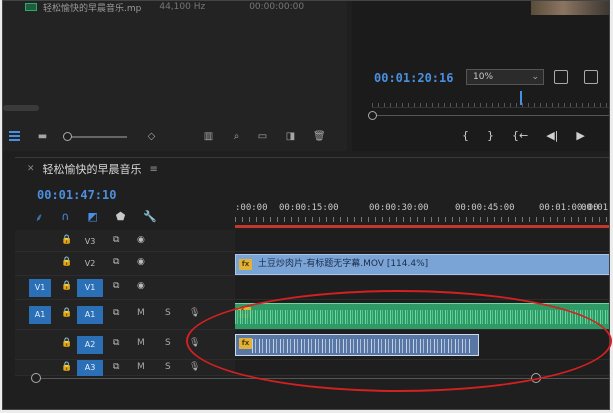 This screenshot has height=413, width=613. What do you see at coordinates (90, 315) in the screenshot?
I see `track-target: A1` at bounding box center [90, 315].